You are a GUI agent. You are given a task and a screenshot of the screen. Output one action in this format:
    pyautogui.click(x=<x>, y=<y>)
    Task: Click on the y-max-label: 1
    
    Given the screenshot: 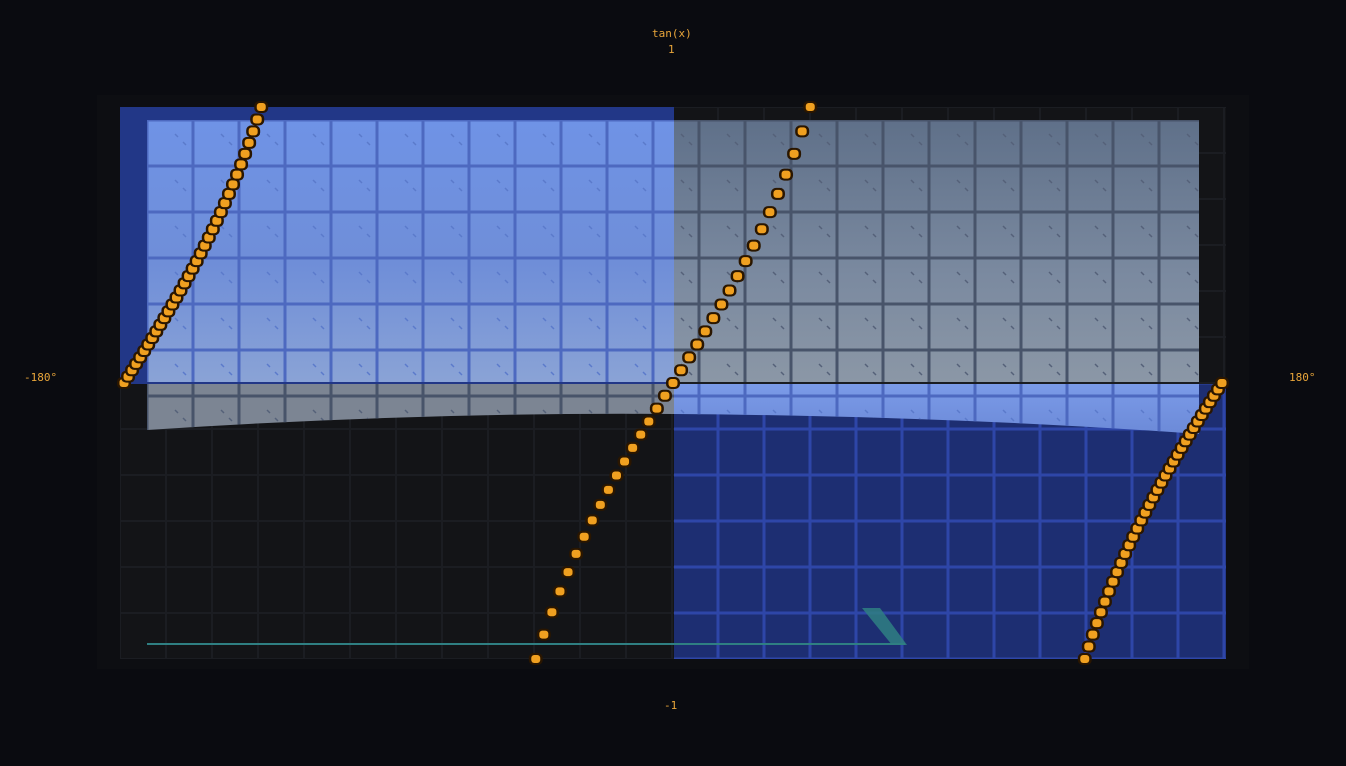 What is the action you would take?
    pyautogui.click(x=671, y=49)
    